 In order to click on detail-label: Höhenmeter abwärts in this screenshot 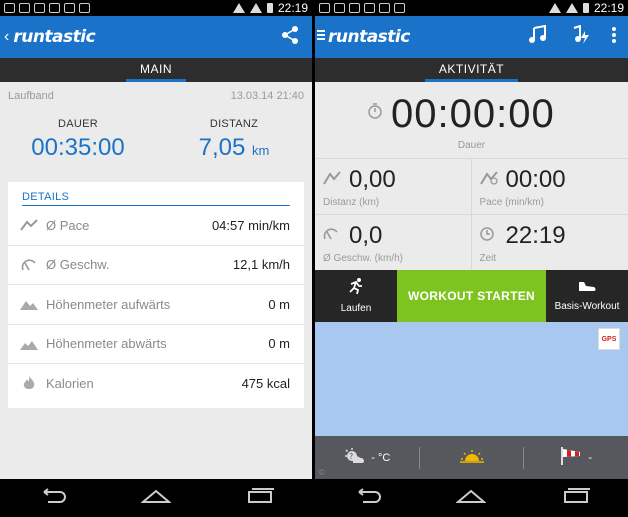, I will do `click(106, 344)`.